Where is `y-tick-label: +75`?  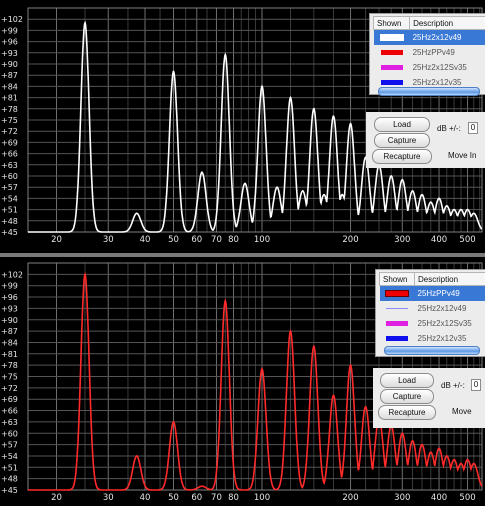
y-tick-label: +75 is located at coordinates (9, 120).